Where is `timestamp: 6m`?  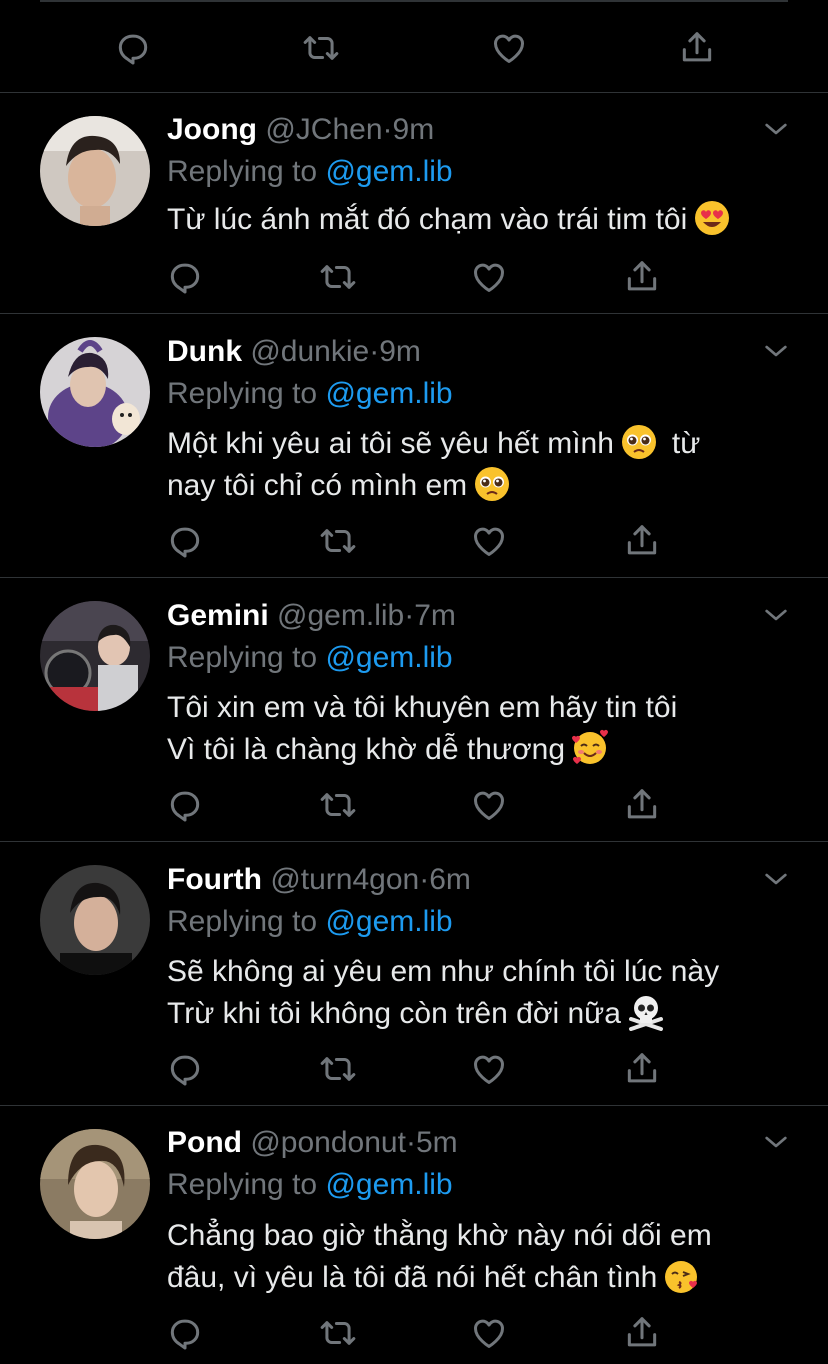
timestamp: 6m is located at coordinates (450, 879).